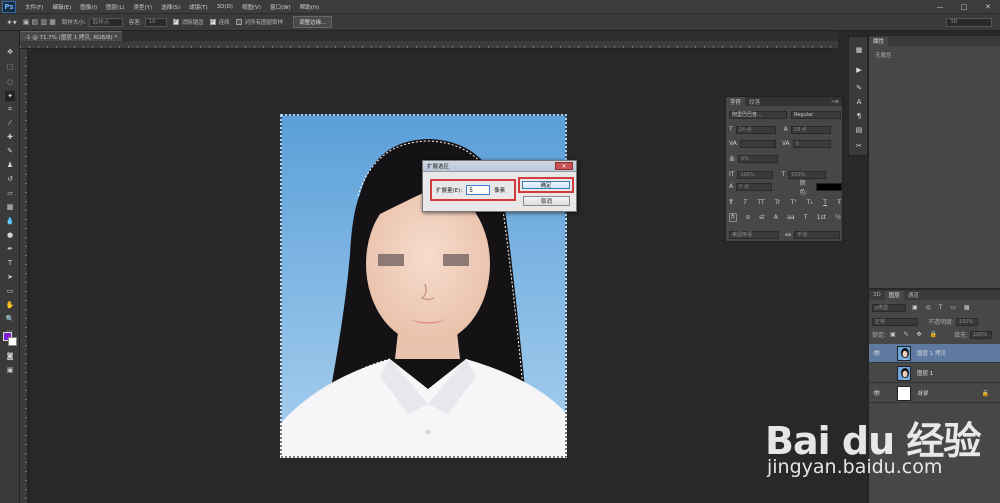 The width and height of the screenshot is (1000, 503). Describe the element at coordinates (816, 114) in the screenshot. I see `font-style-select: Regular` at that location.